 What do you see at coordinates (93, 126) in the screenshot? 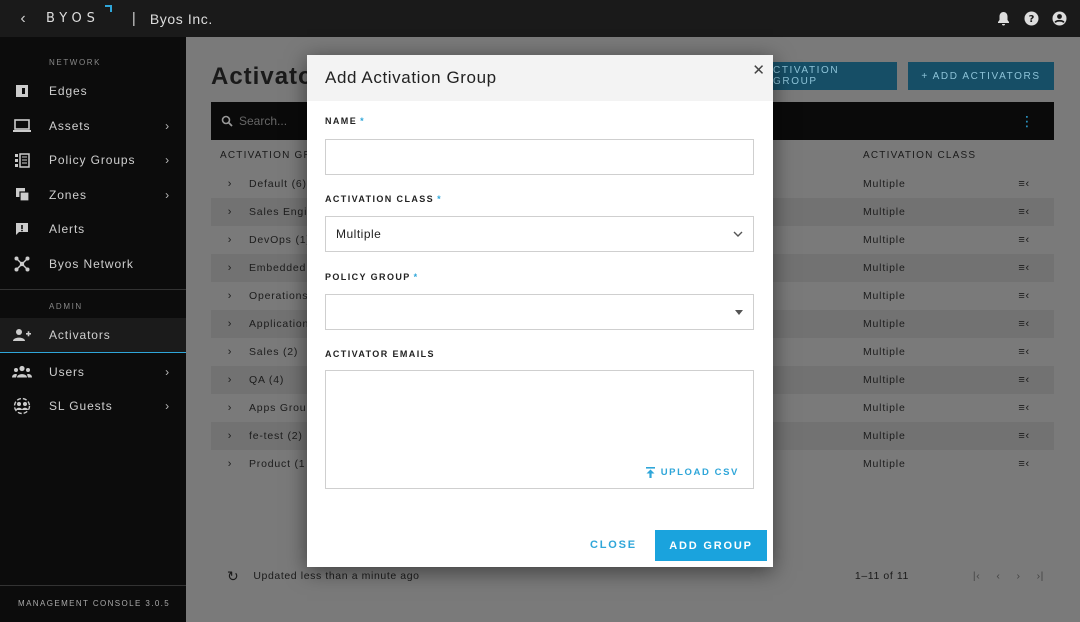
I see `sidebar-item-assets: Assets ›` at bounding box center [93, 126].